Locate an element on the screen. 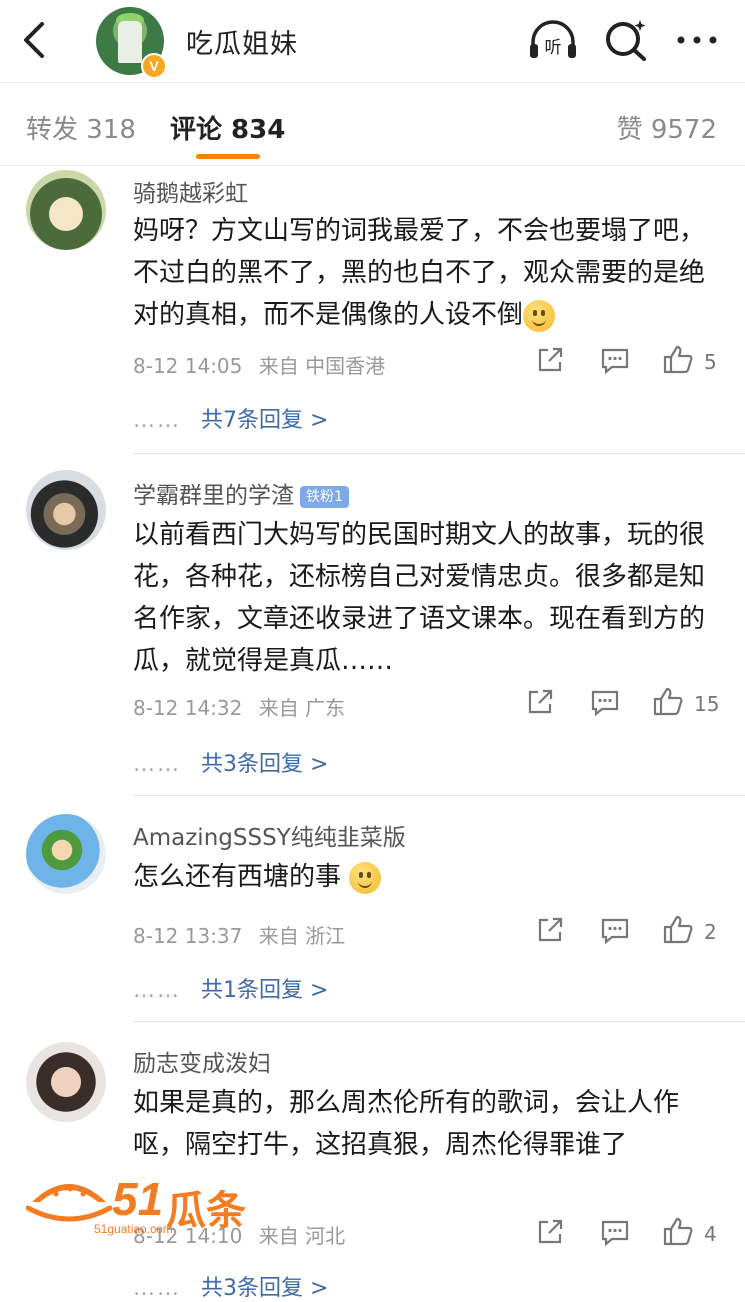 The height and width of the screenshot is (1302, 745). comment-source: 来自 浙江 is located at coordinates (302, 936).